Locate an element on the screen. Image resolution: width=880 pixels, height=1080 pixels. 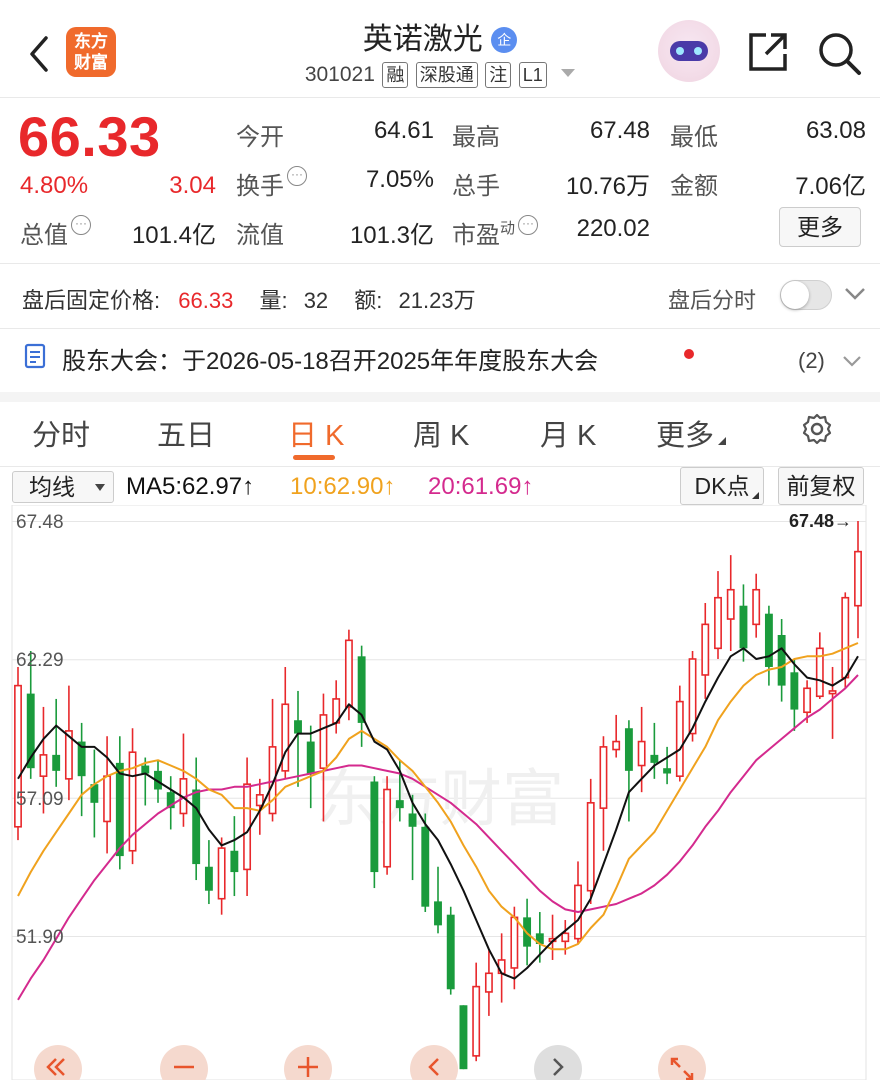
quote-divider is located at coordinates (440, 263).